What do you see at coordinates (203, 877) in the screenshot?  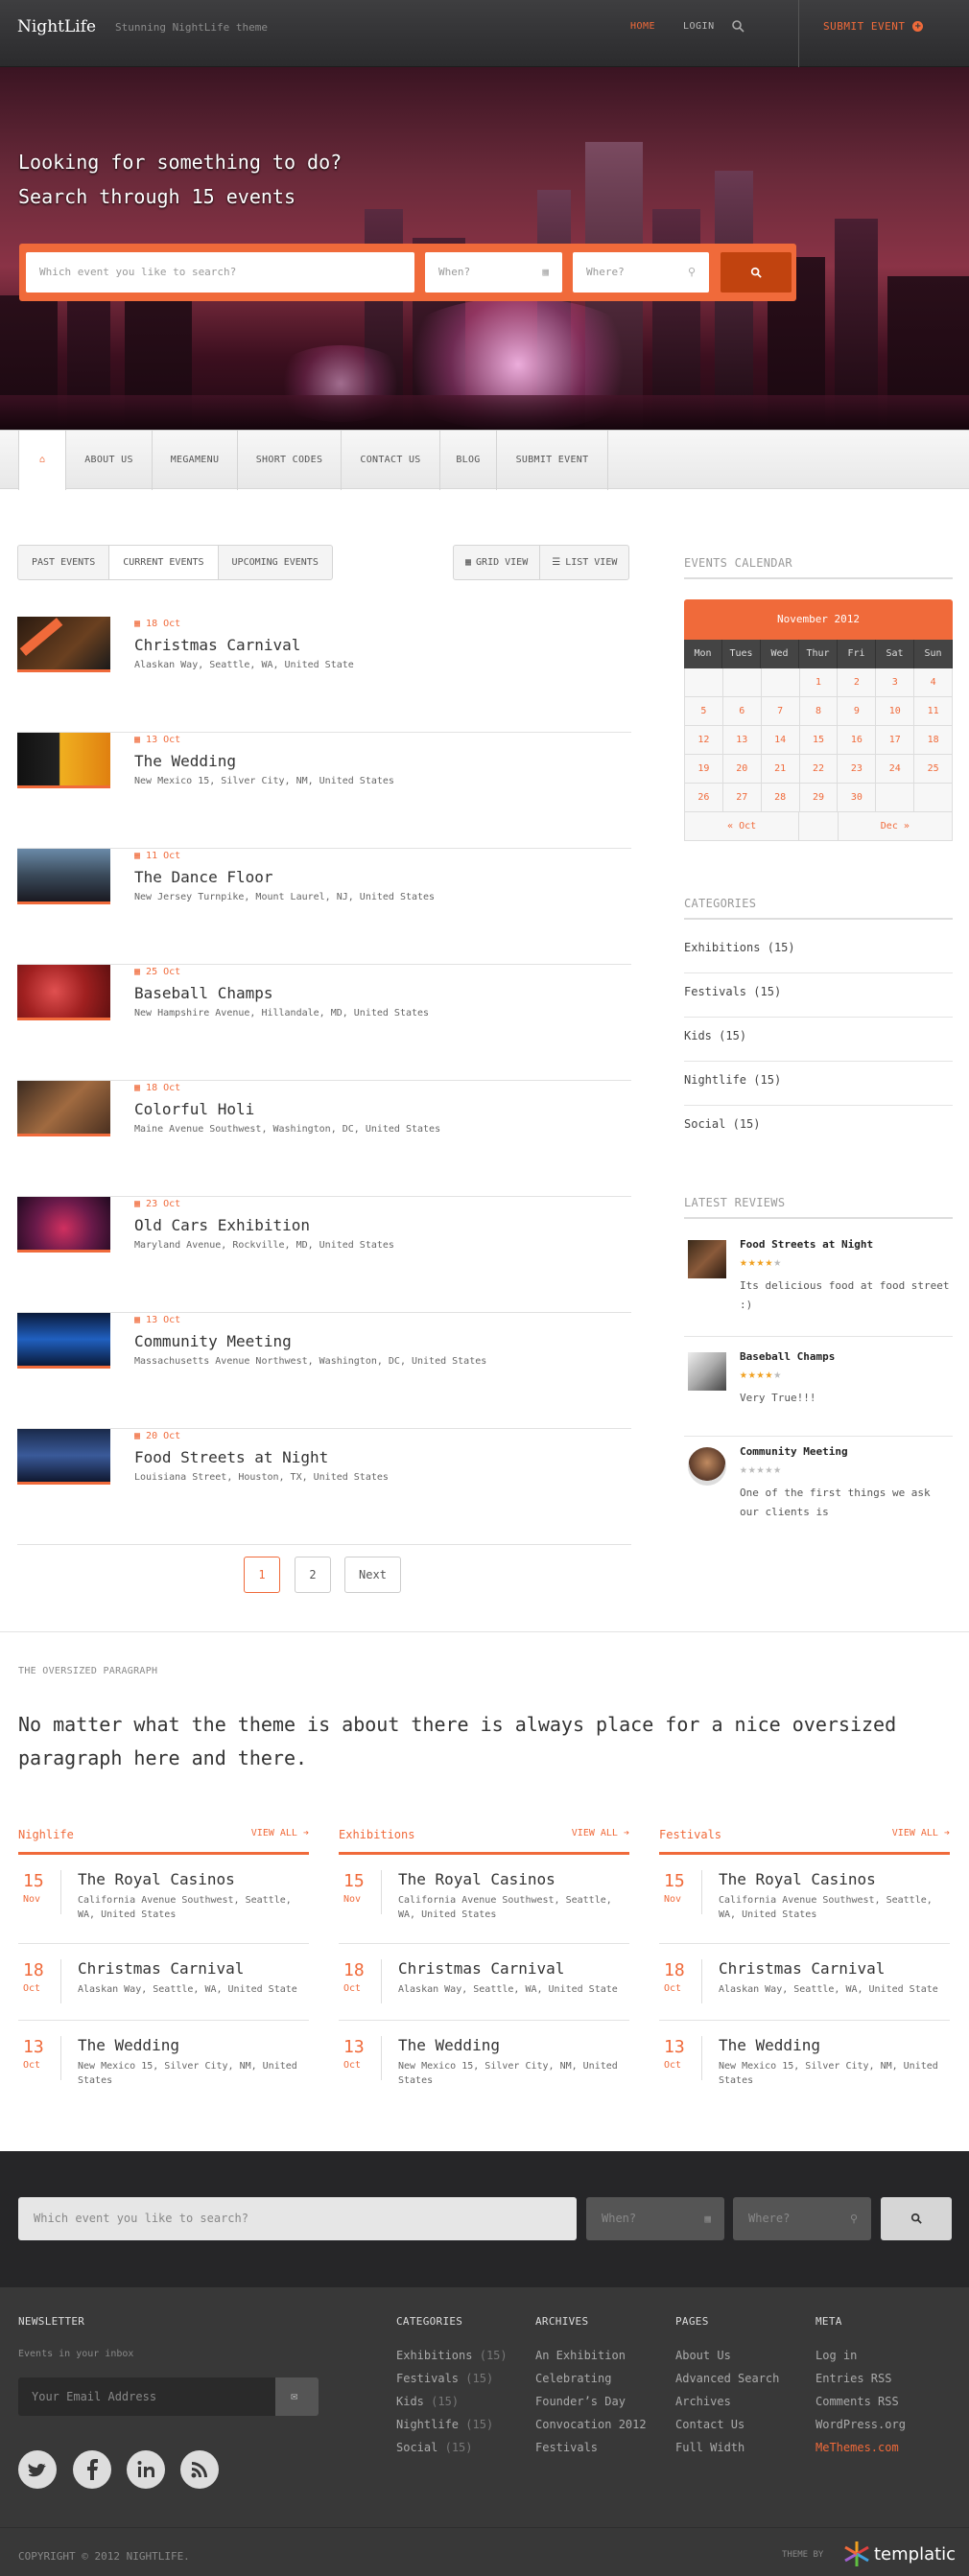 I see `event-title: The Dance Floor` at bounding box center [203, 877].